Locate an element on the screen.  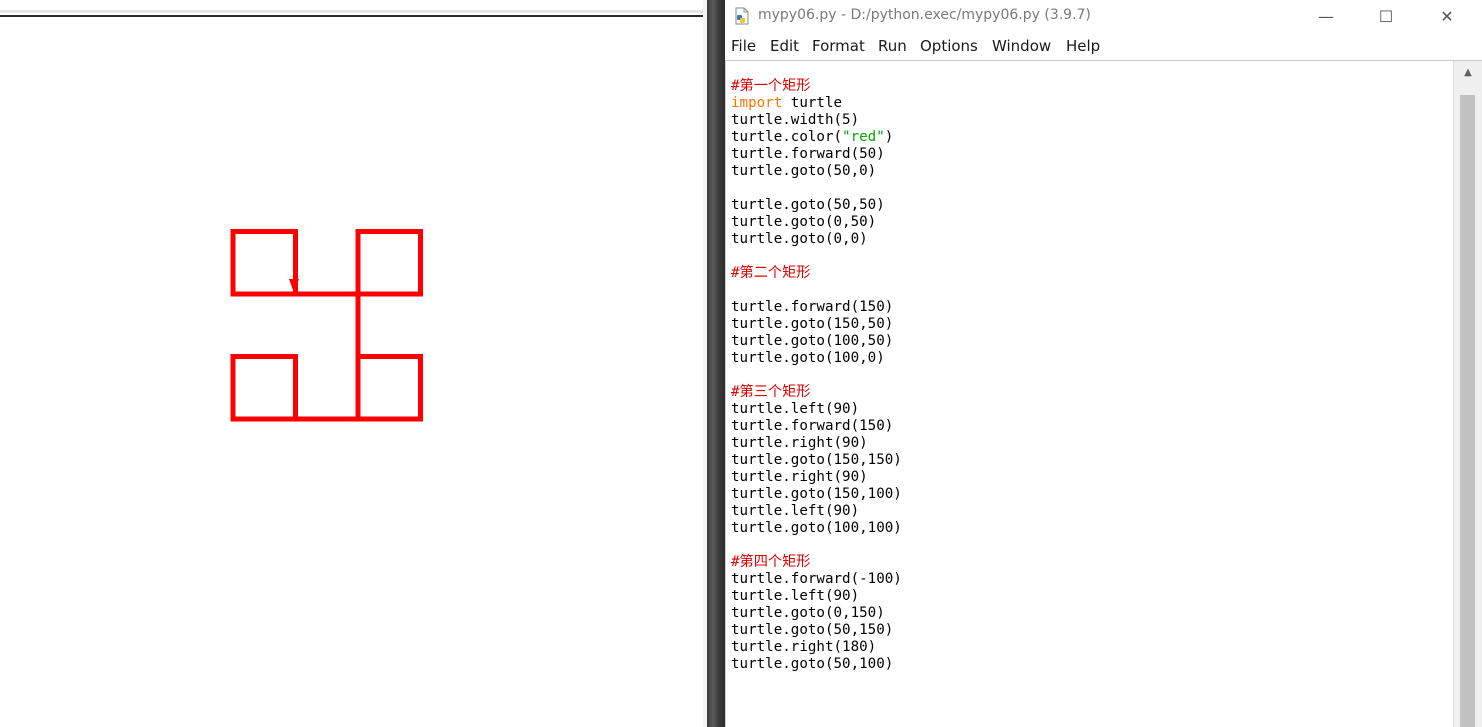
code-line: #第一个矩形 is located at coordinates (816, 86).